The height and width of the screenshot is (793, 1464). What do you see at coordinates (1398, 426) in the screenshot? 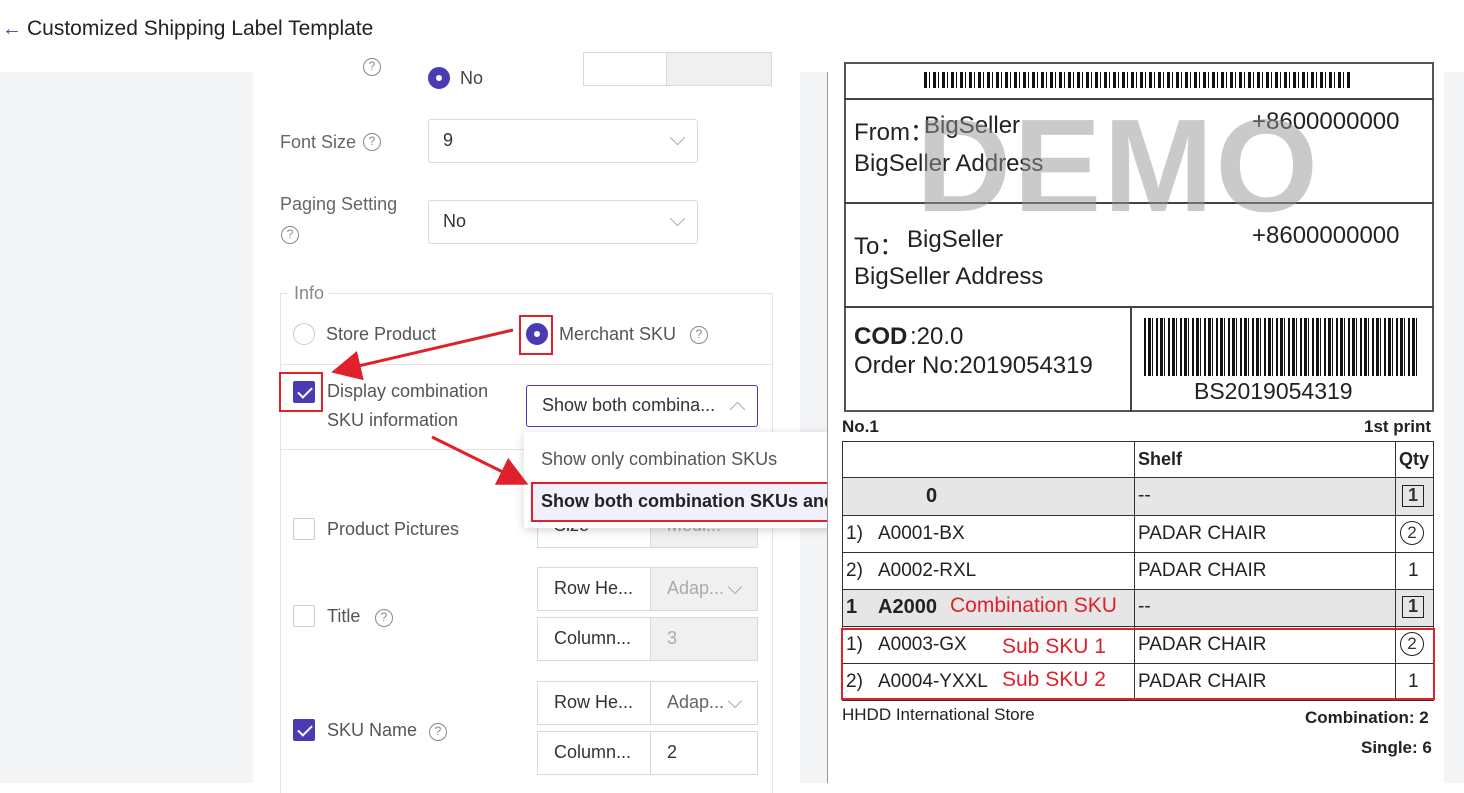
I see `print-label: 1st print` at bounding box center [1398, 426].